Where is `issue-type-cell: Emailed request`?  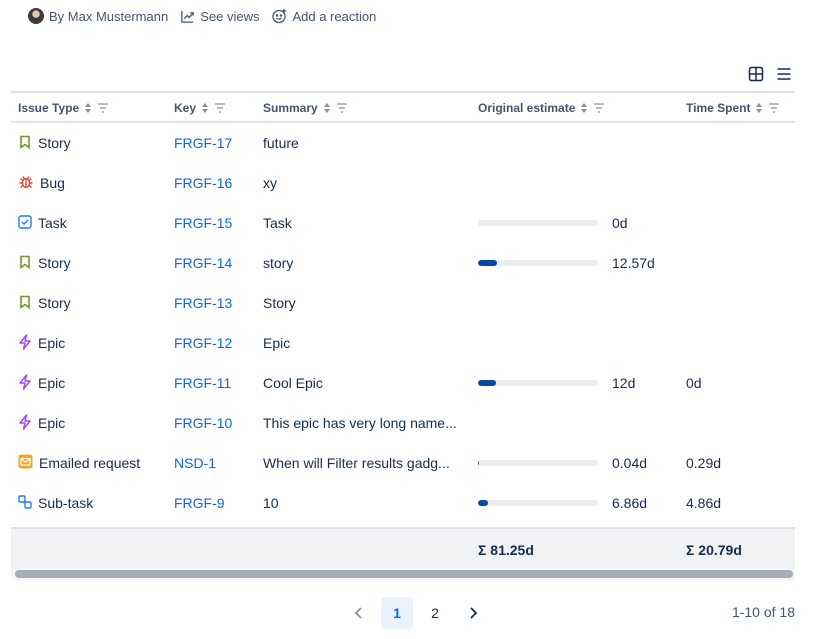
issue-type-cell: Emailed request is located at coordinates (93, 463).